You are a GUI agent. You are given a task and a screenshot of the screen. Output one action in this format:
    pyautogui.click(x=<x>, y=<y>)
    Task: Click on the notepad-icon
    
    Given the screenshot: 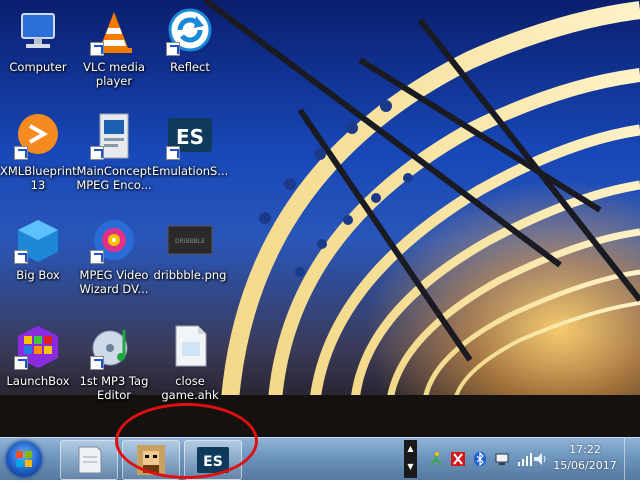 What is the action you would take?
    pyautogui.click(x=90, y=460)
    